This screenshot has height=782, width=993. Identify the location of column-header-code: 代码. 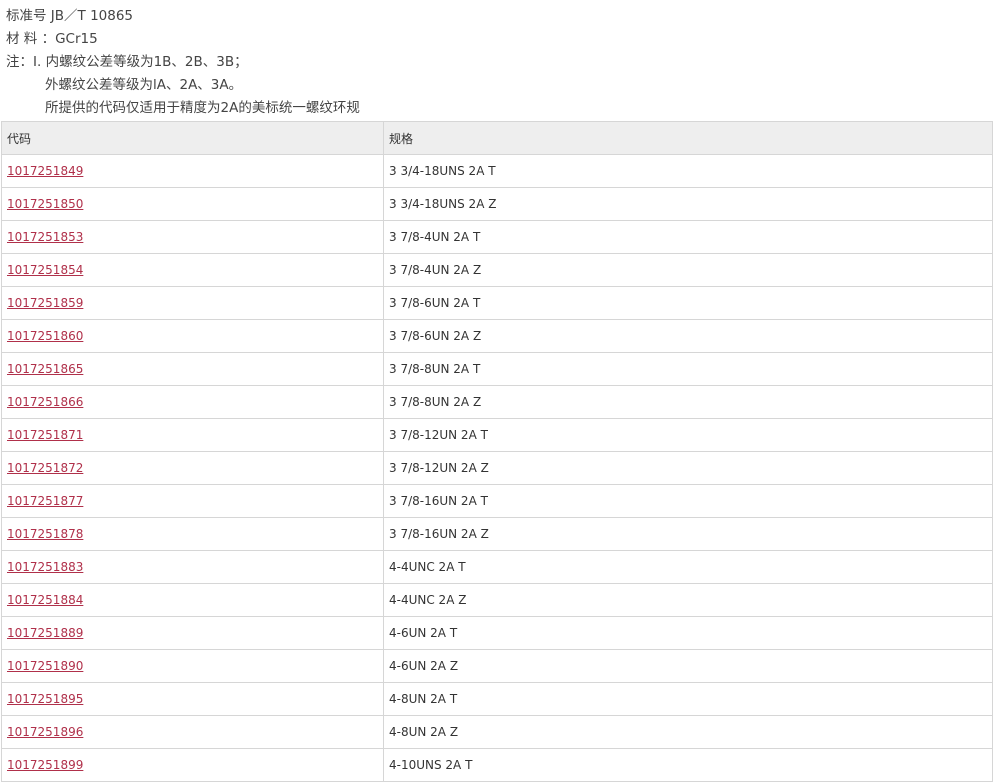
(192, 138).